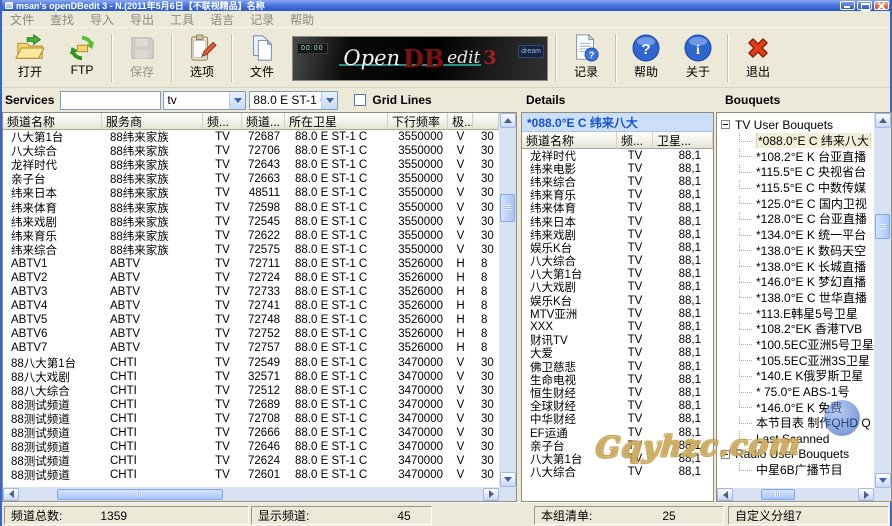 The width and height of the screenshot is (892, 526). What do you see at coordinates (586, 58) in the screenshot?
I see `log-button: ? 记录` at bounding box center [586, 58].